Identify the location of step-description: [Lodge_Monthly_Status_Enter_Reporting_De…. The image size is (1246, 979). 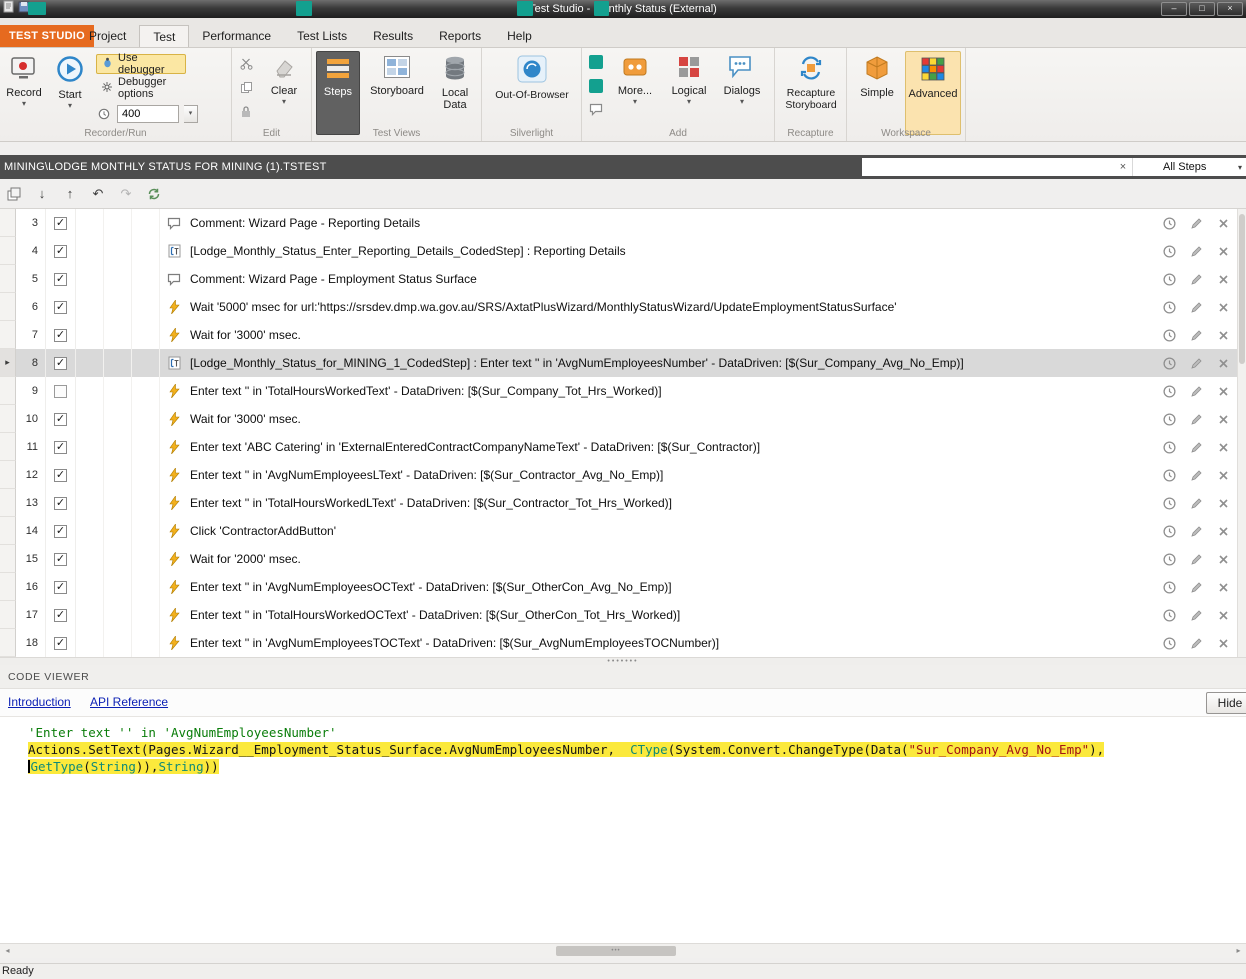
(408, 251).